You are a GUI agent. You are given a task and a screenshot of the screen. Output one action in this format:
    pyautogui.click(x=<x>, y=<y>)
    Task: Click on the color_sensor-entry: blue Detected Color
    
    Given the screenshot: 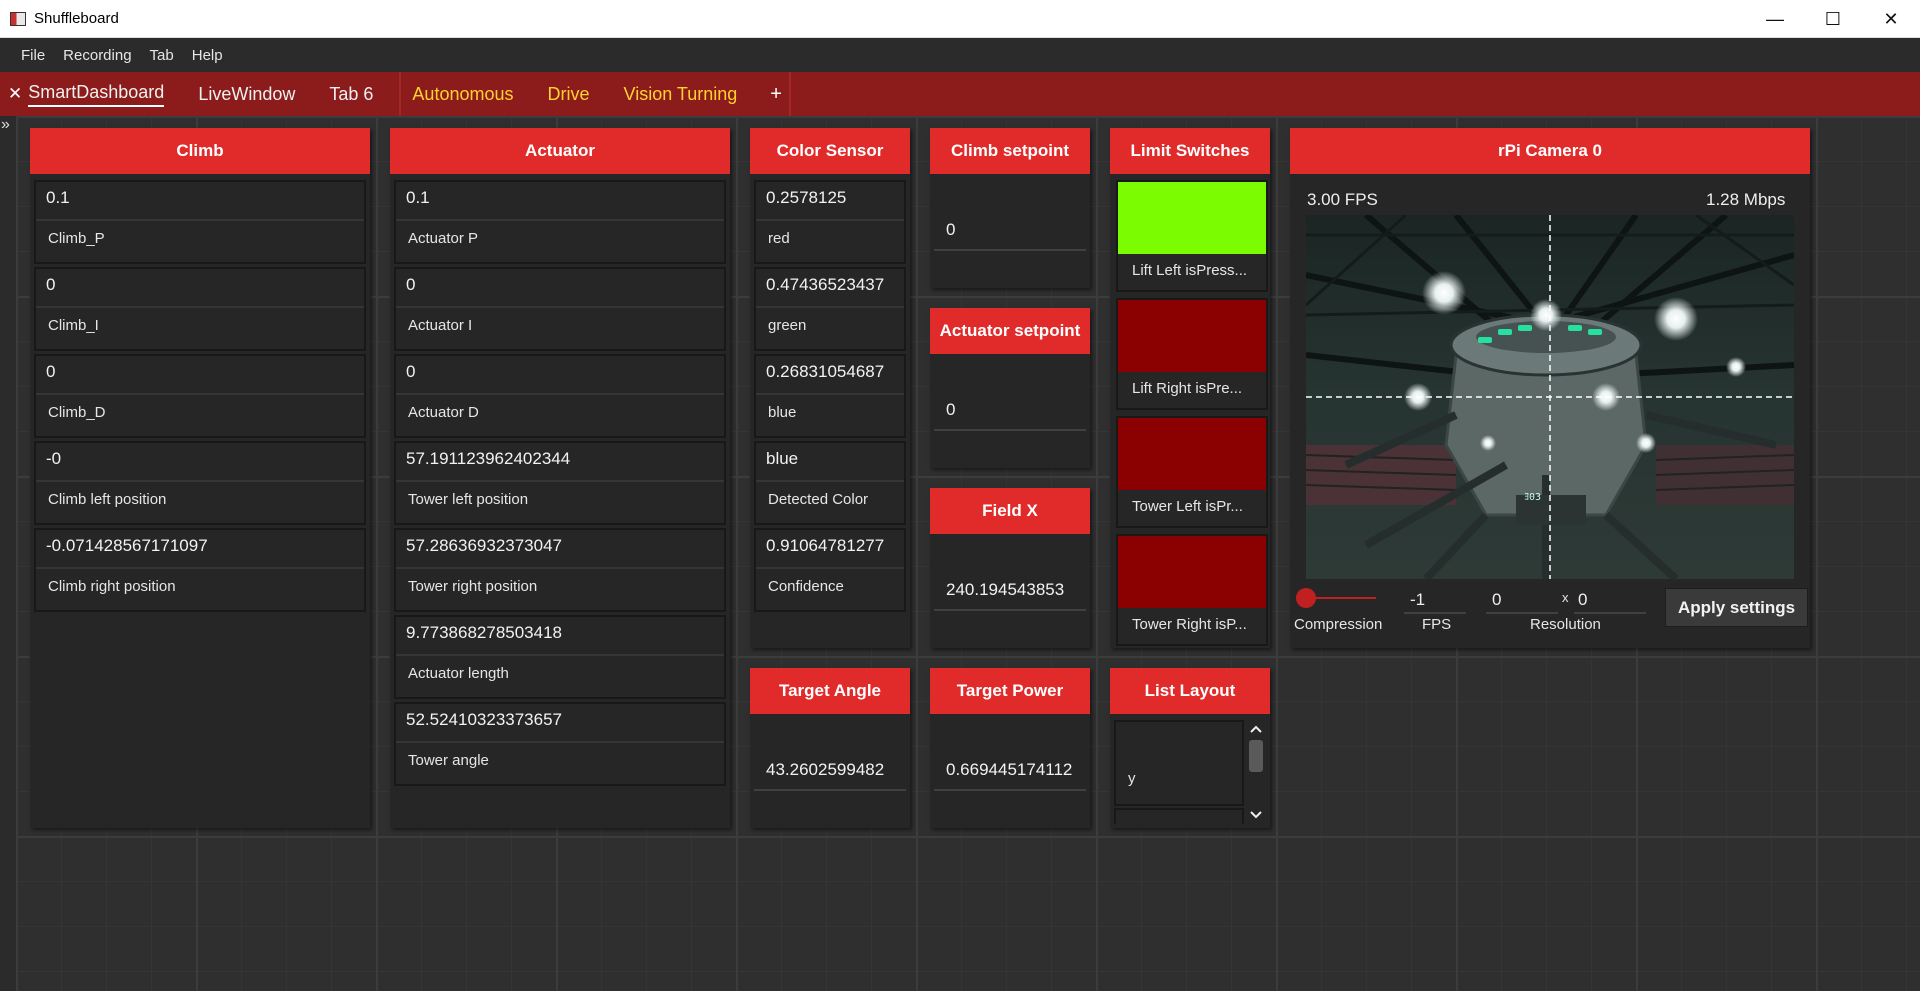 What is the action you would take?
    pyautogui.click(x=830, y=483)
    